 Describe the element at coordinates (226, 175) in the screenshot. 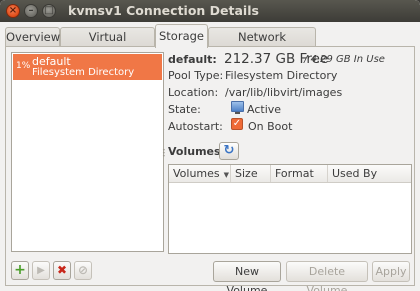

I see `sort-down-icon: ▼` at that location.